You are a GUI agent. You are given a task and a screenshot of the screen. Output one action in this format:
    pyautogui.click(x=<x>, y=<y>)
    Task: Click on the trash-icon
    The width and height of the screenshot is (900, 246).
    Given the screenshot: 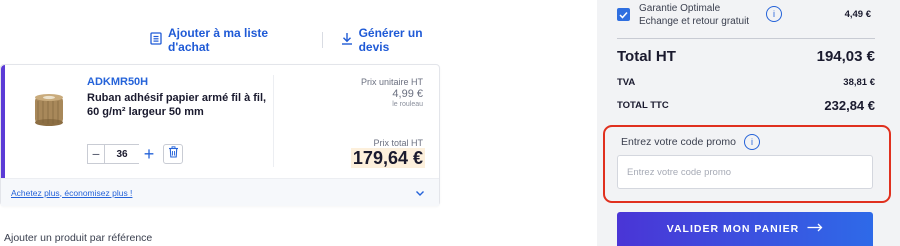 What is the action you would take?
    pyautogui.click(x=173, y=154)
    